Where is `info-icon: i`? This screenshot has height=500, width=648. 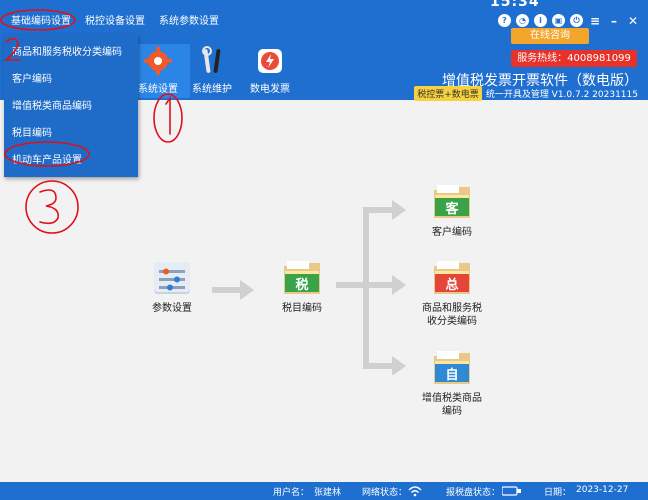 info-icon: i is located at coordinates (540, 20).